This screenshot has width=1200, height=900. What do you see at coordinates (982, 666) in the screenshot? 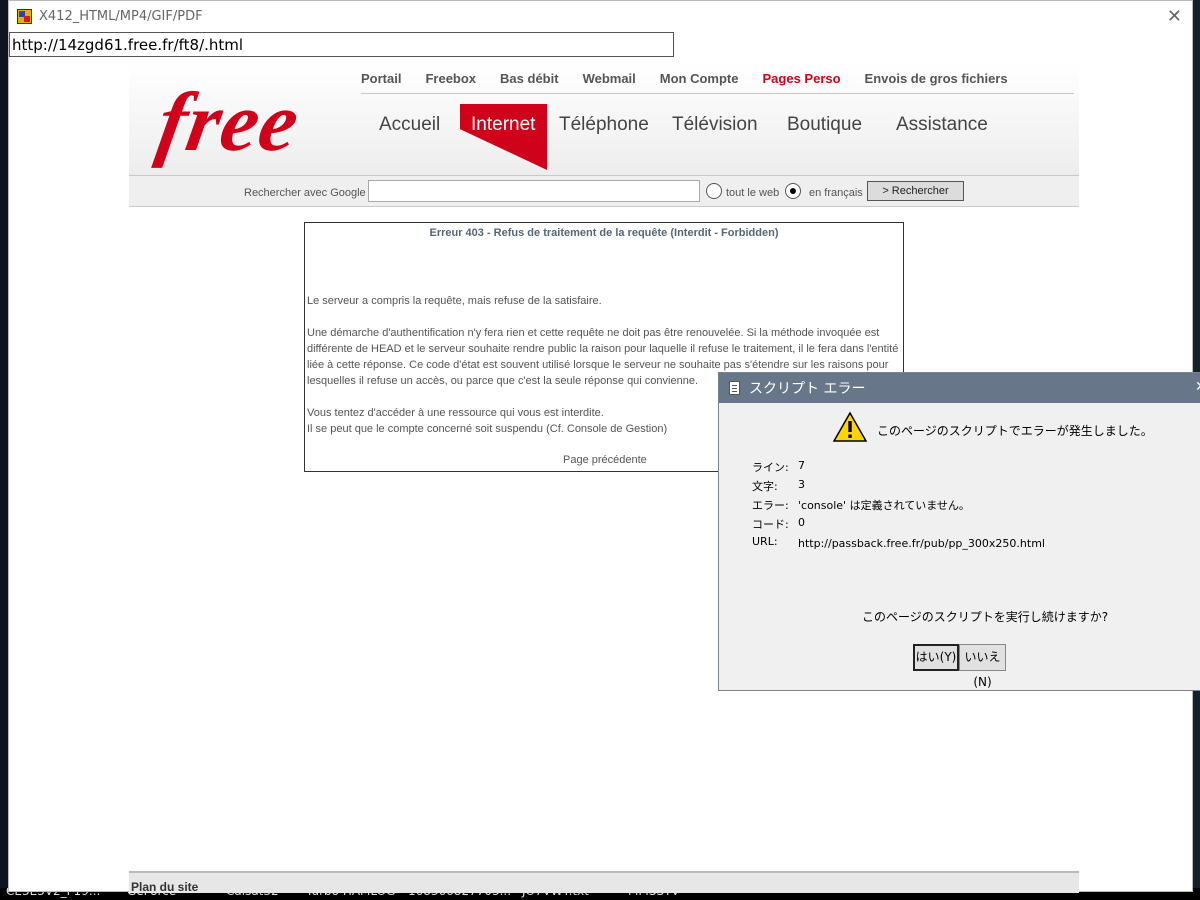
I see `no-button: いいえ(N)` at bounding box center [982, 666].